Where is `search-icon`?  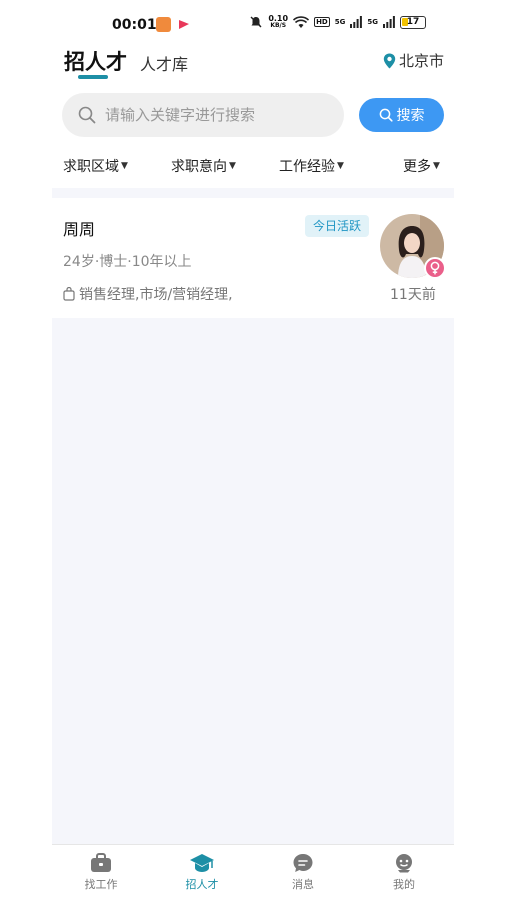
search-icon is located at coordinates (87, 115).